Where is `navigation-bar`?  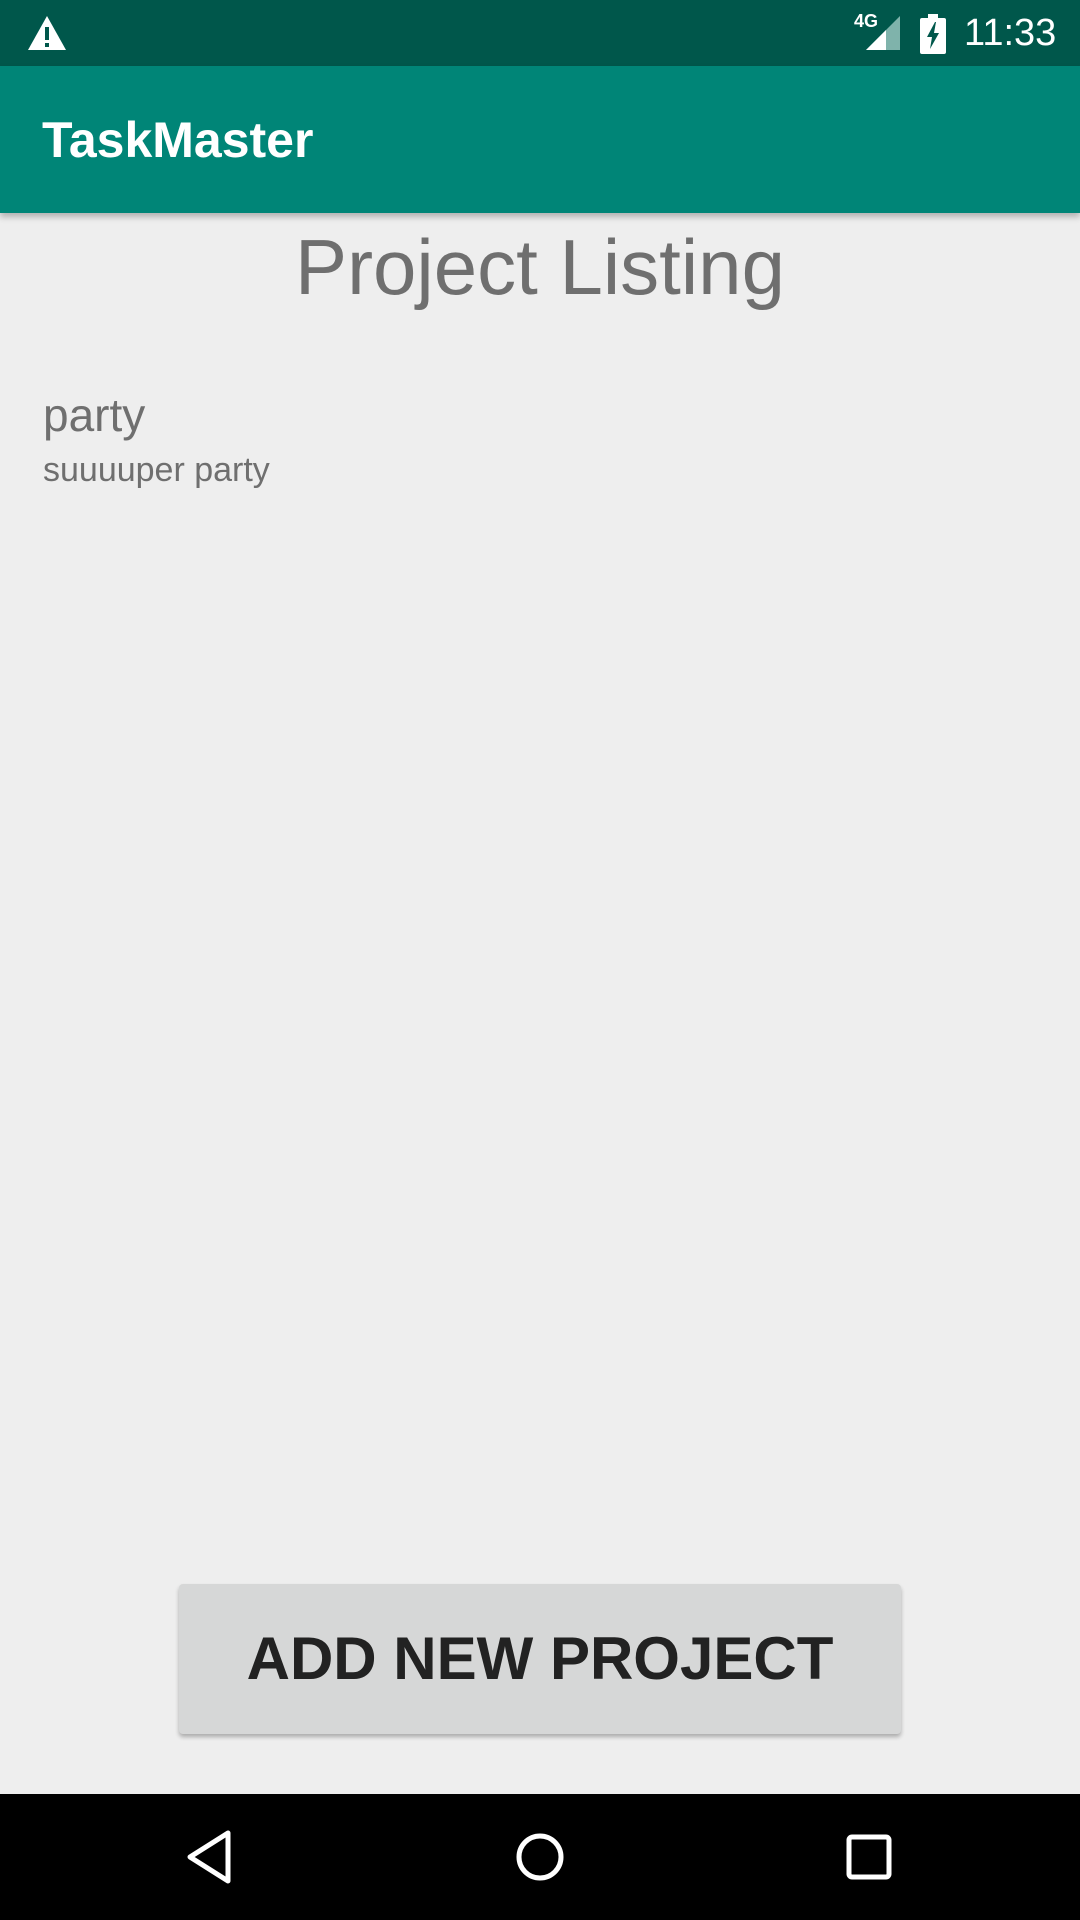 navigation-bar is located at coordinates (540, 1857).